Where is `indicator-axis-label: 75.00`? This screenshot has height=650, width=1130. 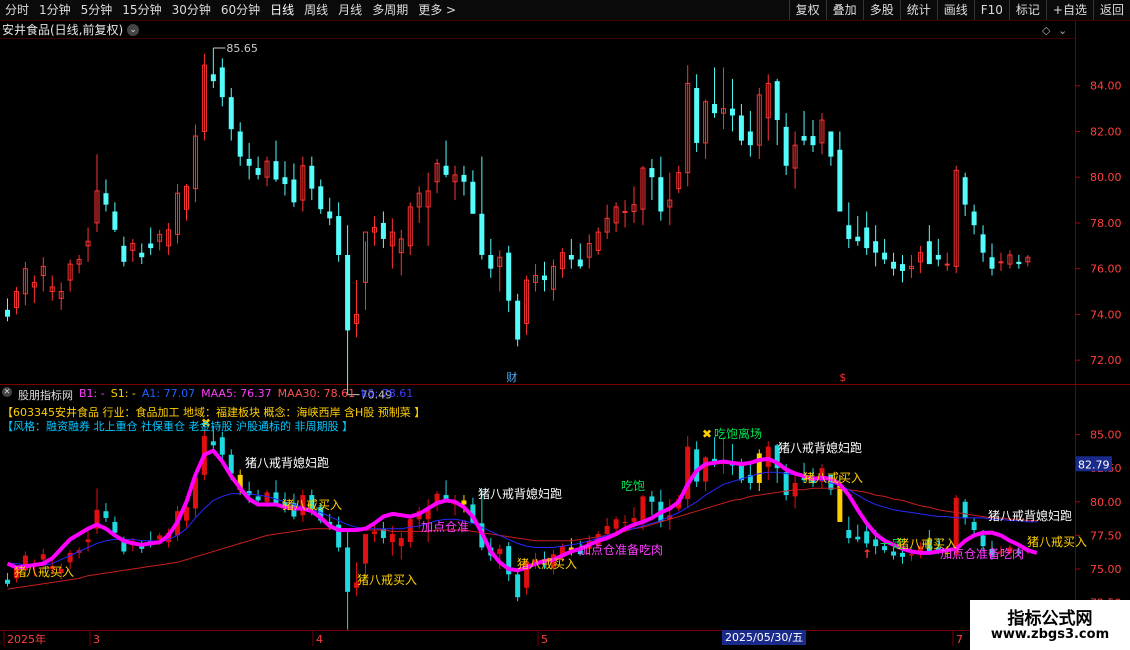 indicator-axis-label: 75.00 is located at coordinates (1106, 569).